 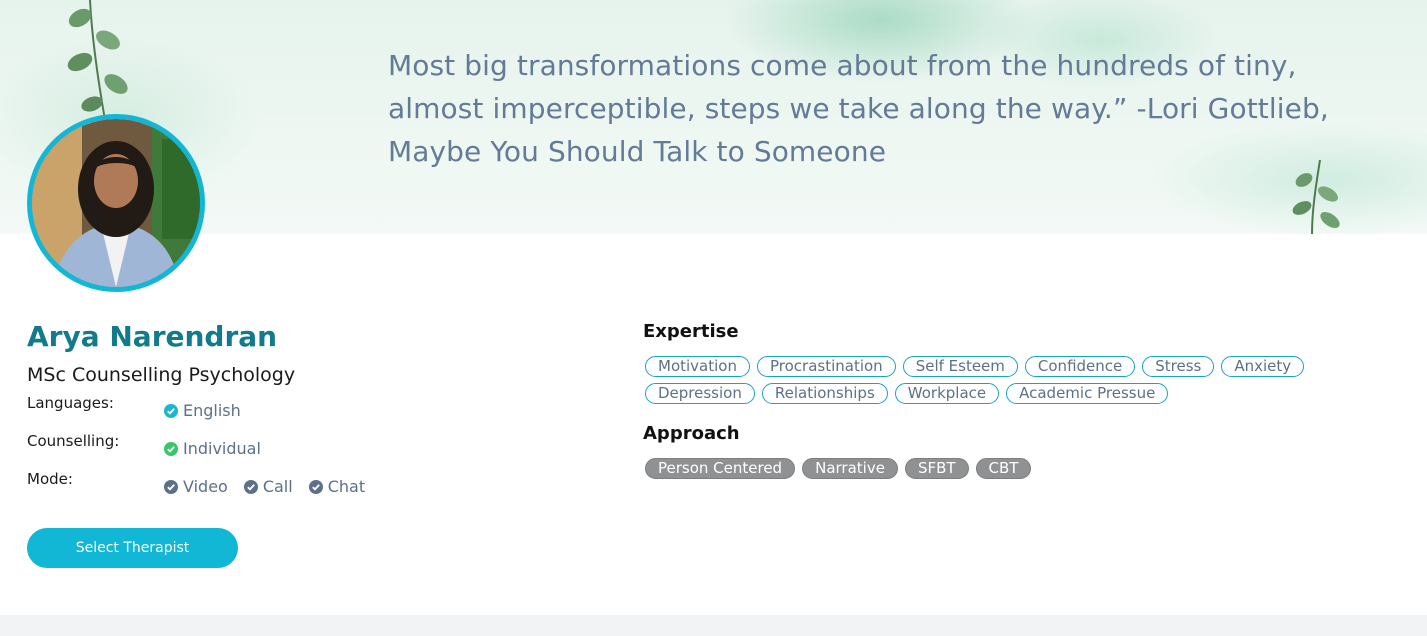 What do you see at coordinates (700, 393) in the screenshot?
I see `expertise-tag: Depression` at bounding box center [700, 393].